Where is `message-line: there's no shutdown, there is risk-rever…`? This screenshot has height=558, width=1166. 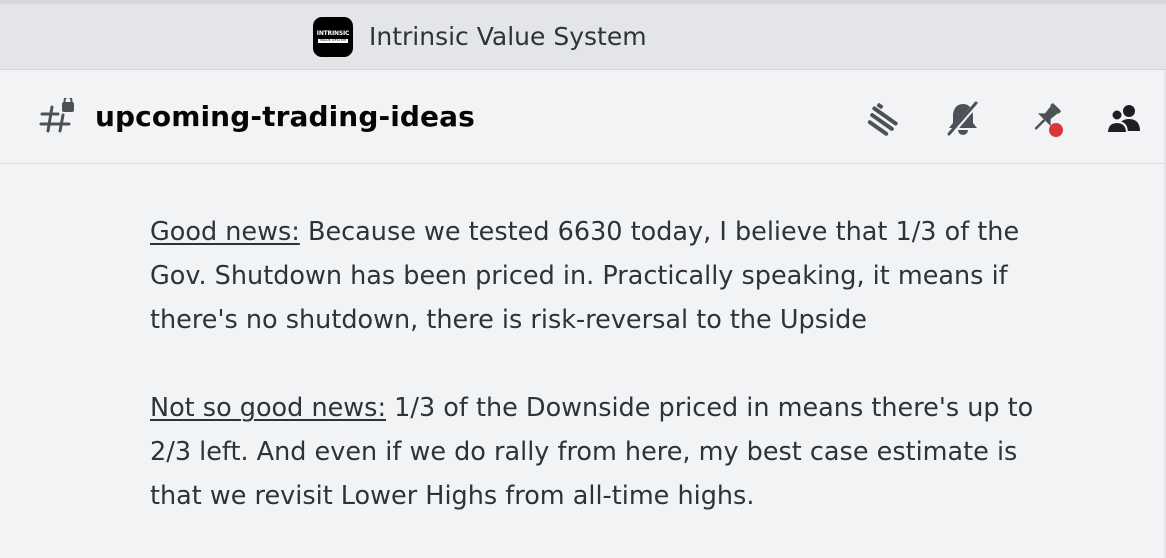 message-line: there's no shutdown, there is risk-rever… is located at coordinates (508, 320).